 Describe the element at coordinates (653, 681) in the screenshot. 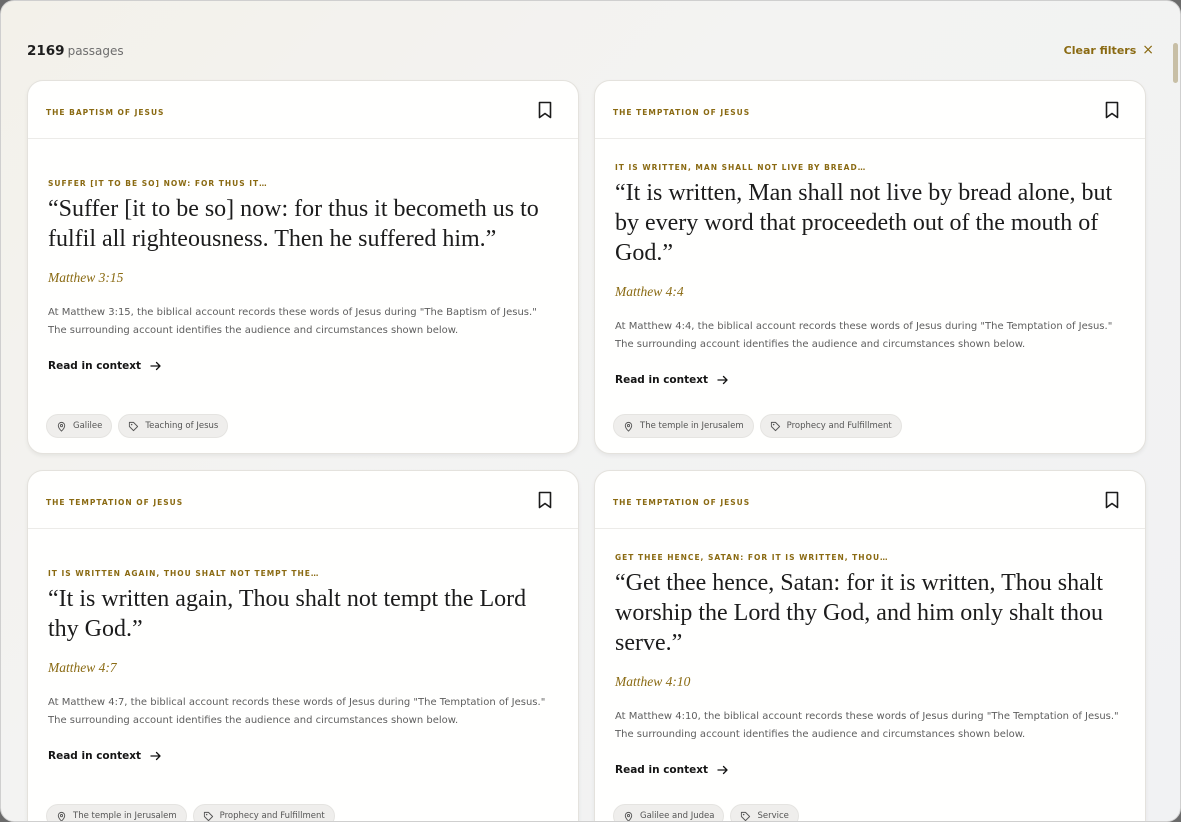

I see `scripture-reference: Matthew 4:10` at that location.